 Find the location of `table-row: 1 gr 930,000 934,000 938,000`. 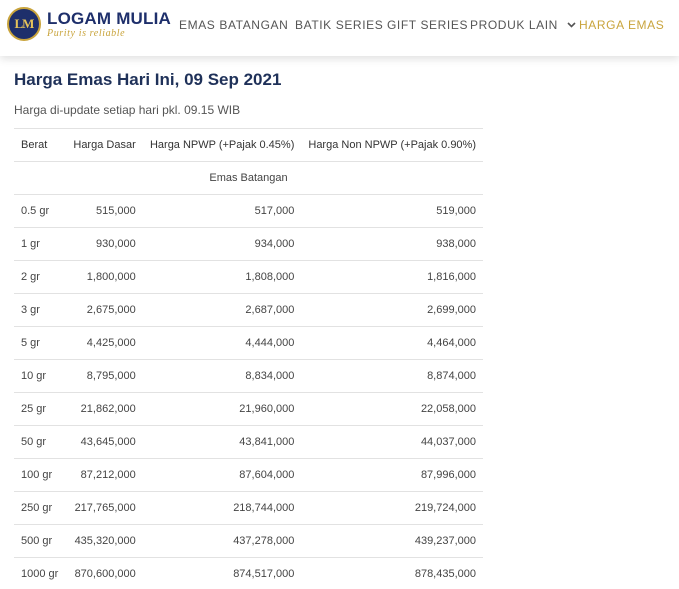

table-row: 1 gr 930,000 934,000 938,000 is located at coordinates (248, 244).